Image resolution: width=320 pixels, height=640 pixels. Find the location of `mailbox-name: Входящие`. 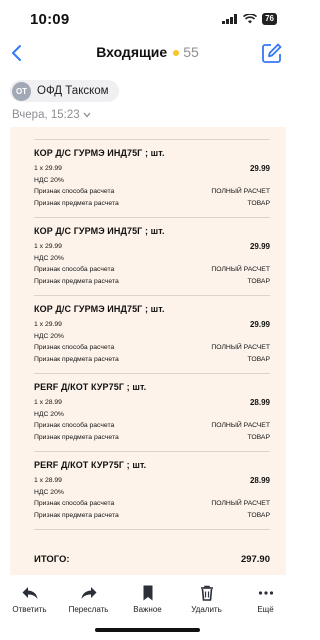

mailbox-name: Входящие is located at coordinates (132, 52).